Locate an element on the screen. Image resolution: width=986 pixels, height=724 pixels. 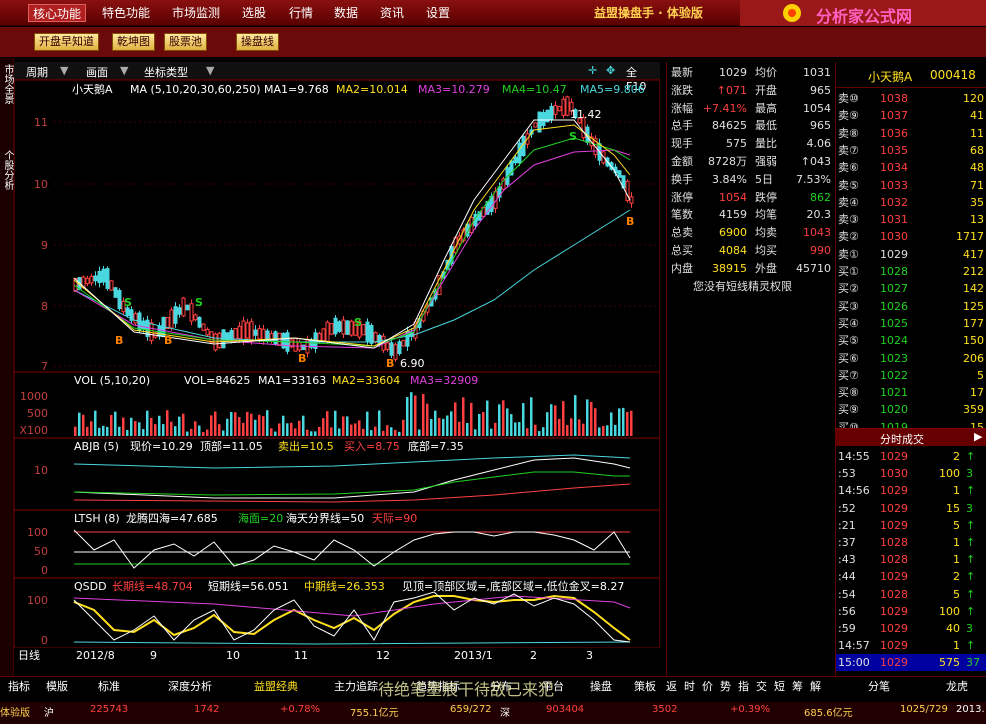
right-tab: 势 is located at coordinates (725, 687).